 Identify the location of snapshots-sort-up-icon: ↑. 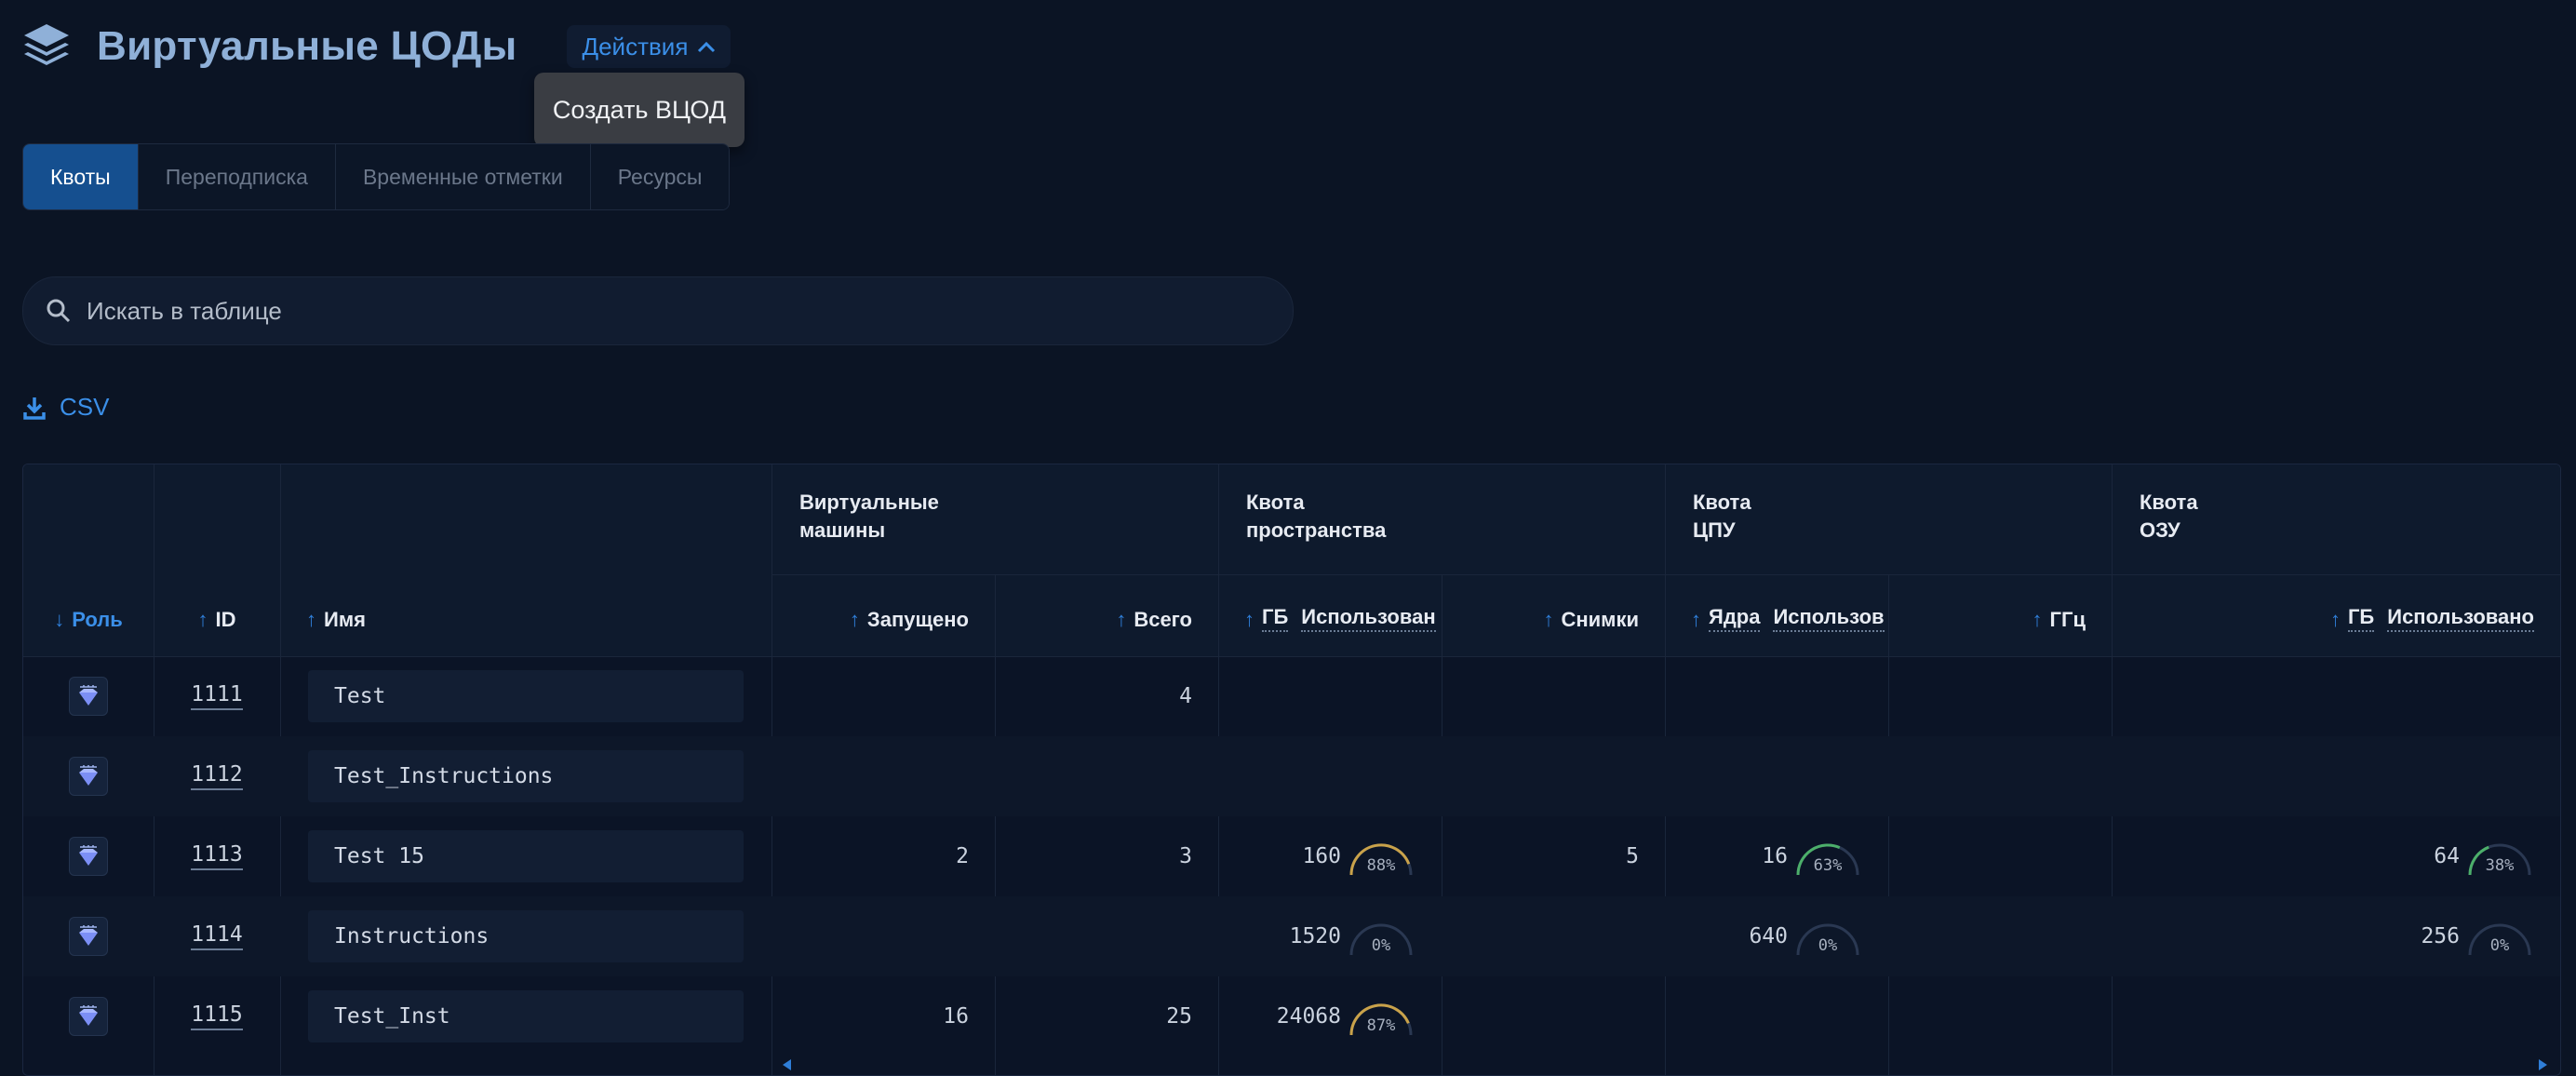
(1548, 619).